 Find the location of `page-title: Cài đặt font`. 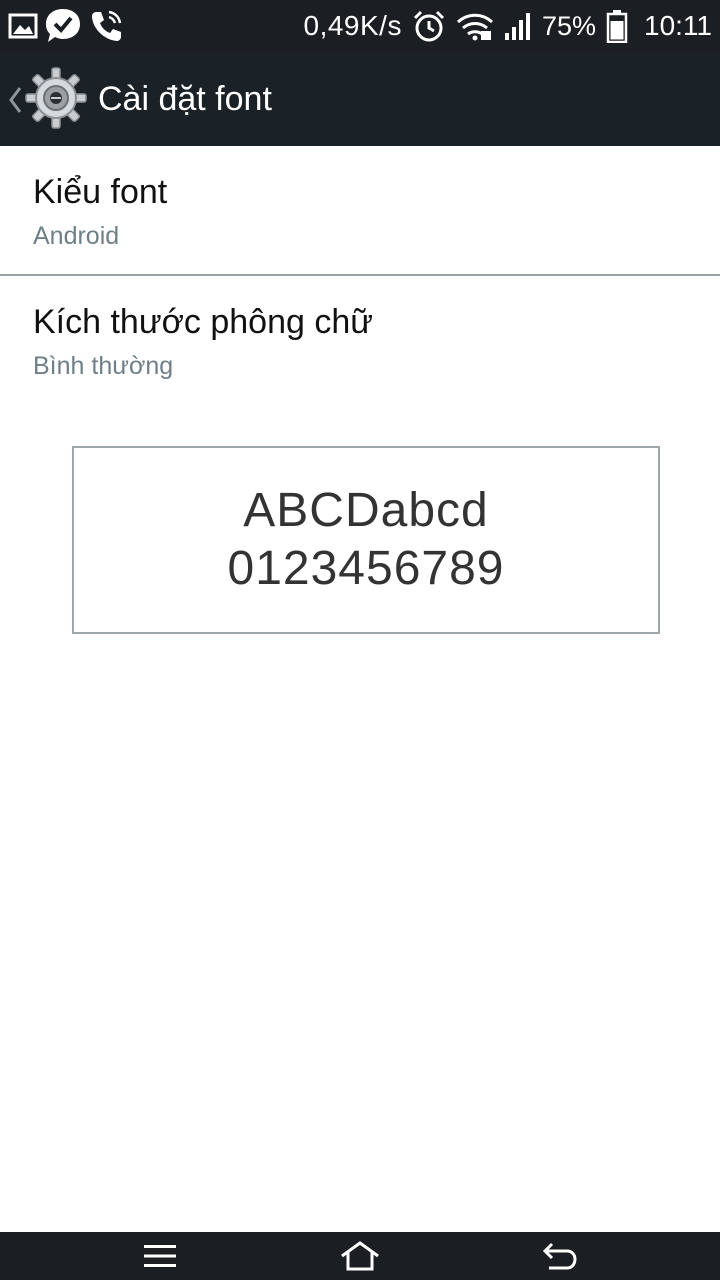

page-title: Cài đặt font is located at coordinates (185, 99).